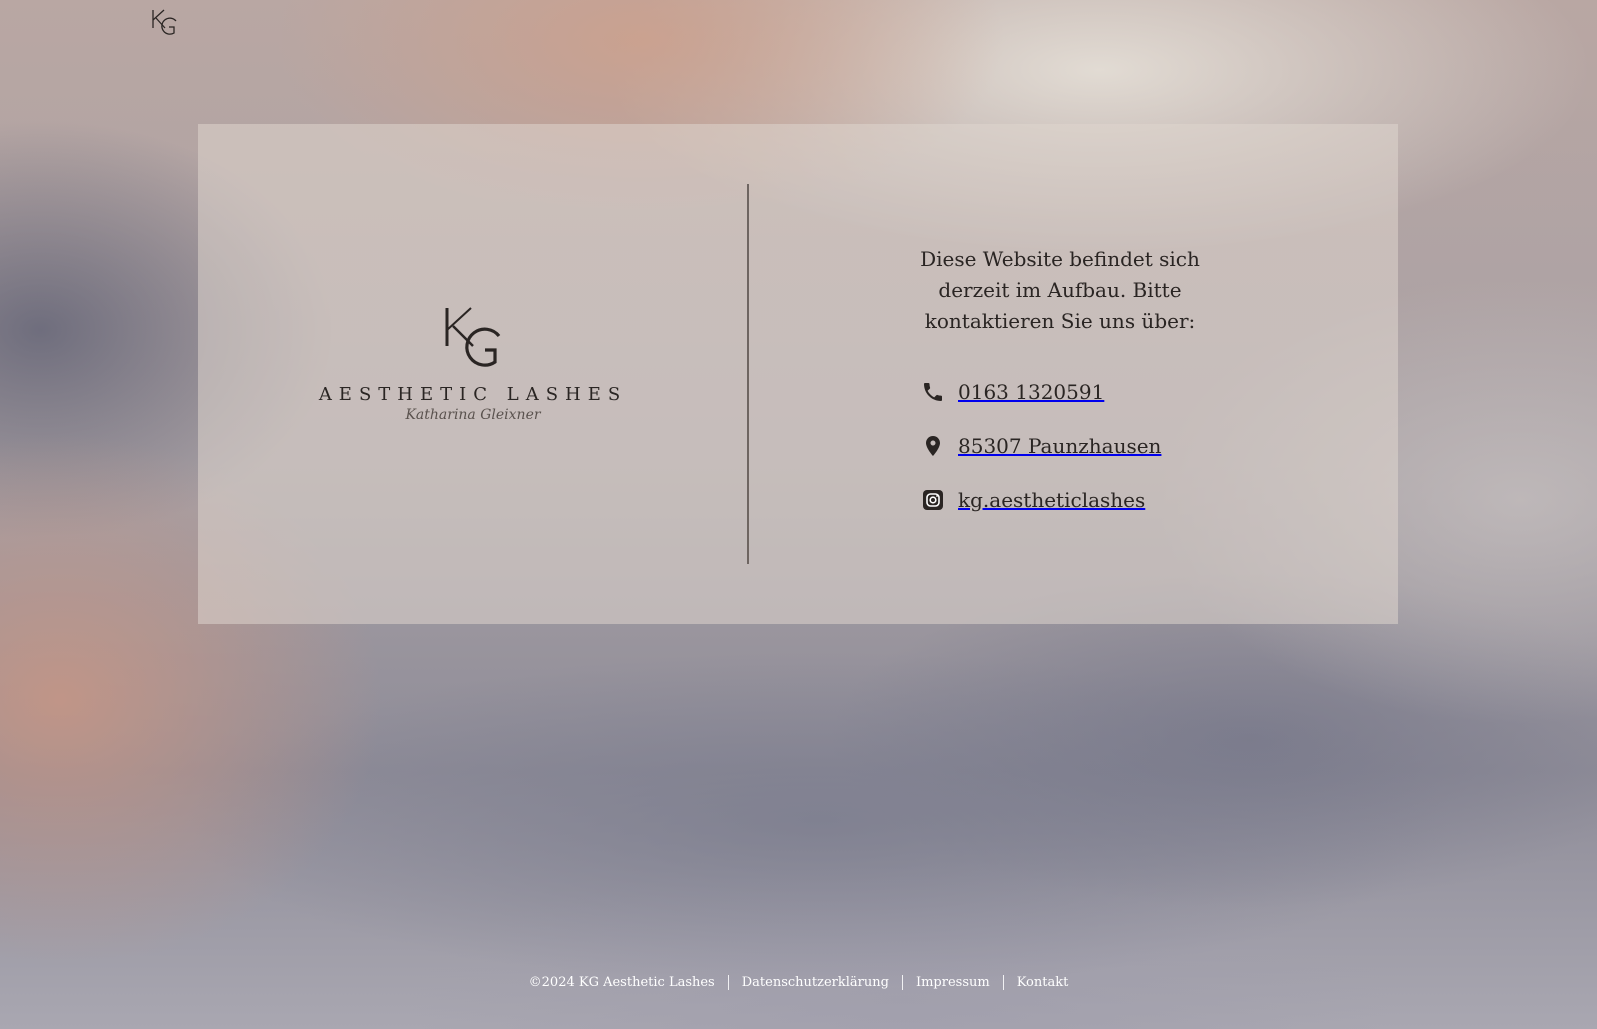 Image resolution: width=1597 pixels, height=1029 pixels. I want to click on brand-signature: Katharina Gleixner, so click(473, 415).